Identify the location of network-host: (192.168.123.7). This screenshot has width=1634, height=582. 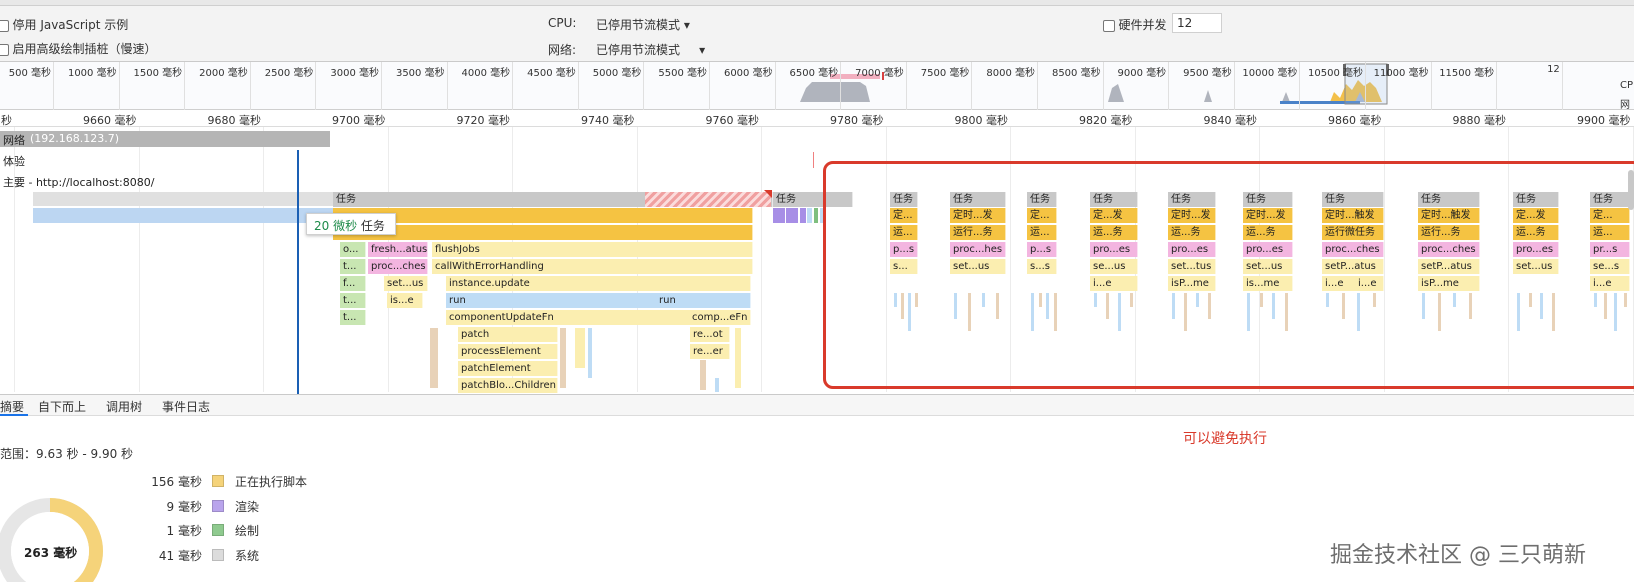
(75, 138).